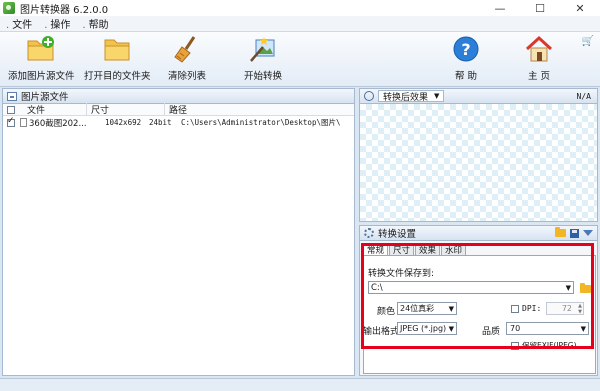 This screenshot has height=391, width=600. I want to click on save-path-combobox: C:\ ▼, so click(471, 287).